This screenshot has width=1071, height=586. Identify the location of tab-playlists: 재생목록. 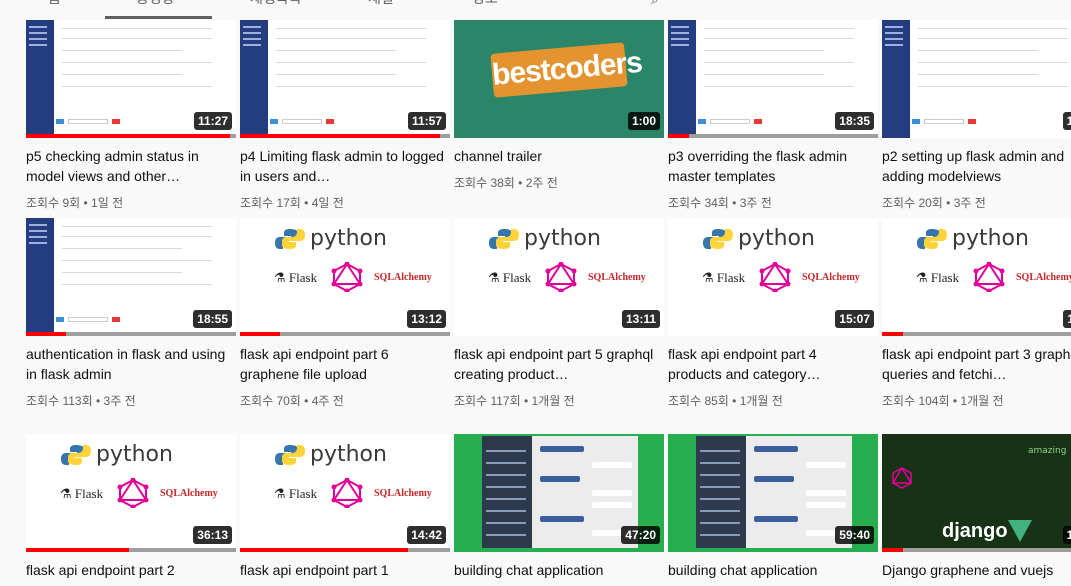
(276, 7).